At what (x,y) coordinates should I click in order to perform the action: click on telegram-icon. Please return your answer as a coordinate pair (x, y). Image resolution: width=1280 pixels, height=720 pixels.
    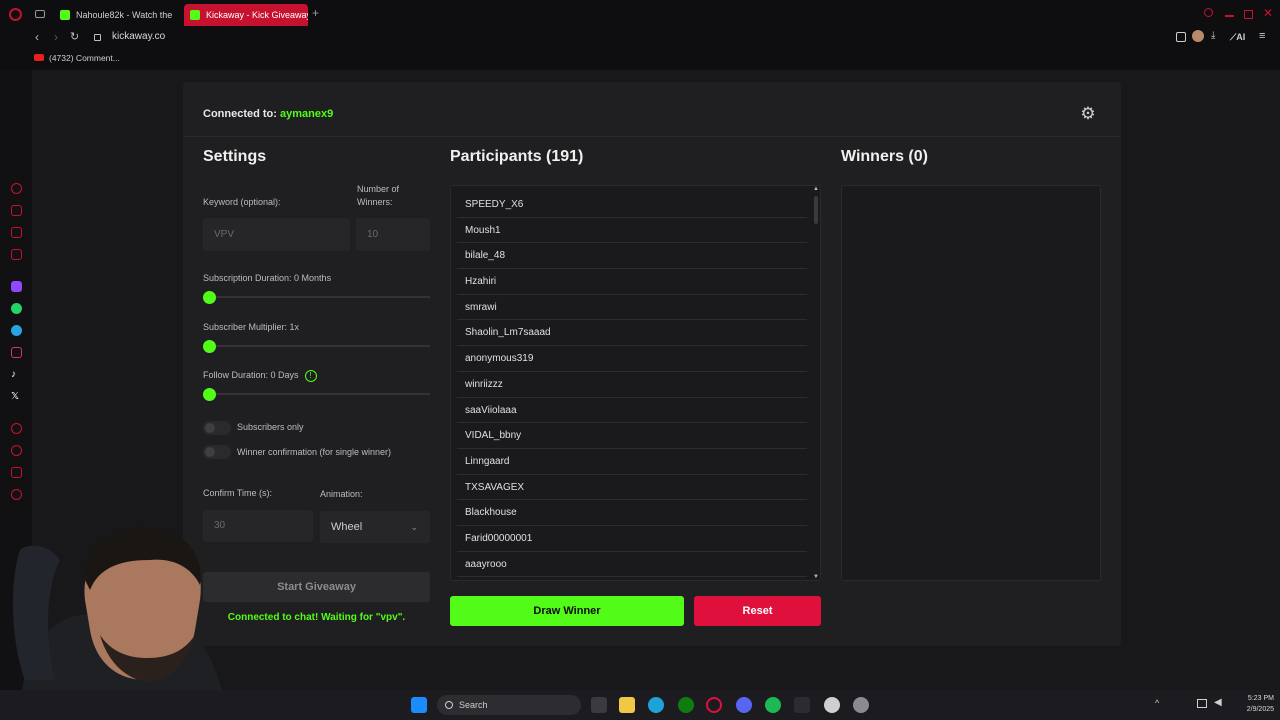
    Looking at the image, I should click on (16, 330).